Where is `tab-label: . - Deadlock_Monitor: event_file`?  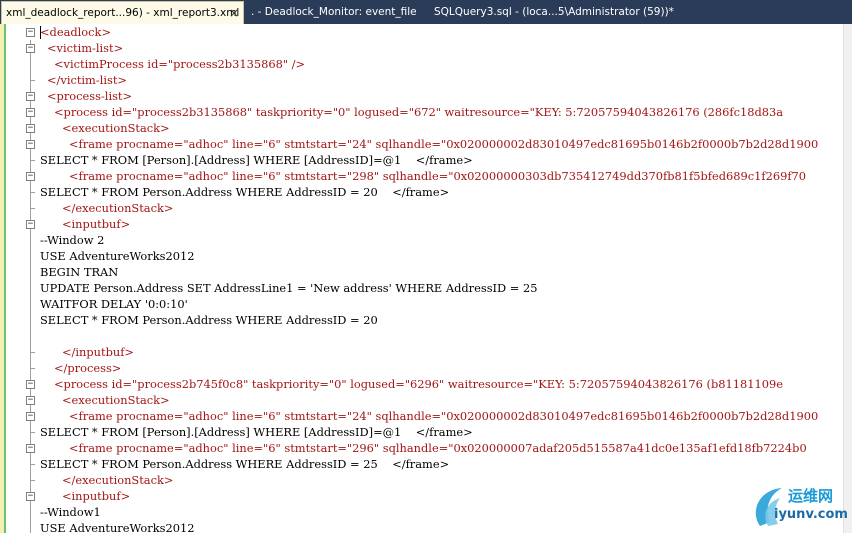
tab-label: . - Deadlock_Monitor: event_file is located at coordinates (334, 12).